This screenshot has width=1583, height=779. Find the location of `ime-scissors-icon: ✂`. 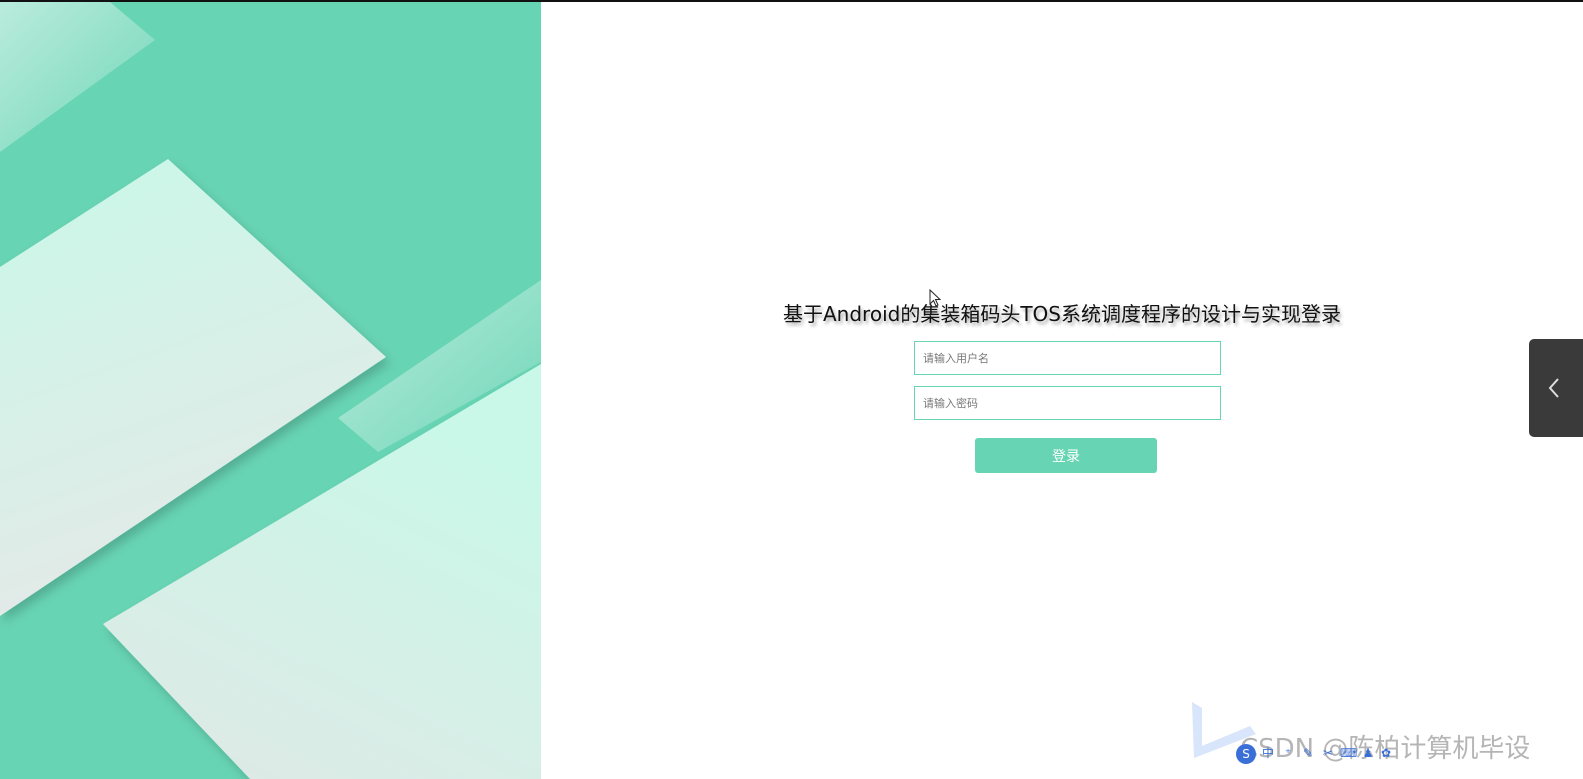

ime-scissors-icon: ✂ is located at coordinates (1328, 753).